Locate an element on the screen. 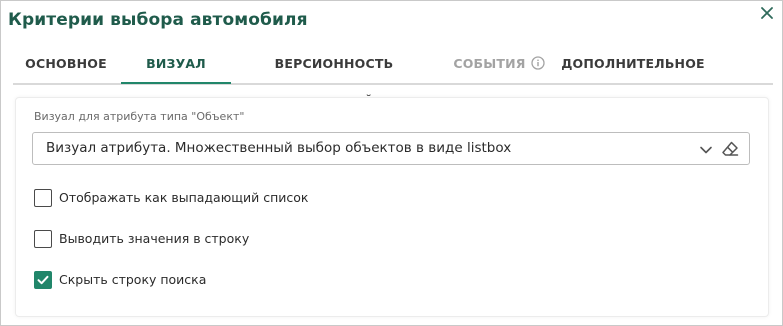 The width and height of the screenshot is (783, 326). tab-additional: ДОПОЛНИТЕЛЬНОЕ is located at coordinates (633, 64).